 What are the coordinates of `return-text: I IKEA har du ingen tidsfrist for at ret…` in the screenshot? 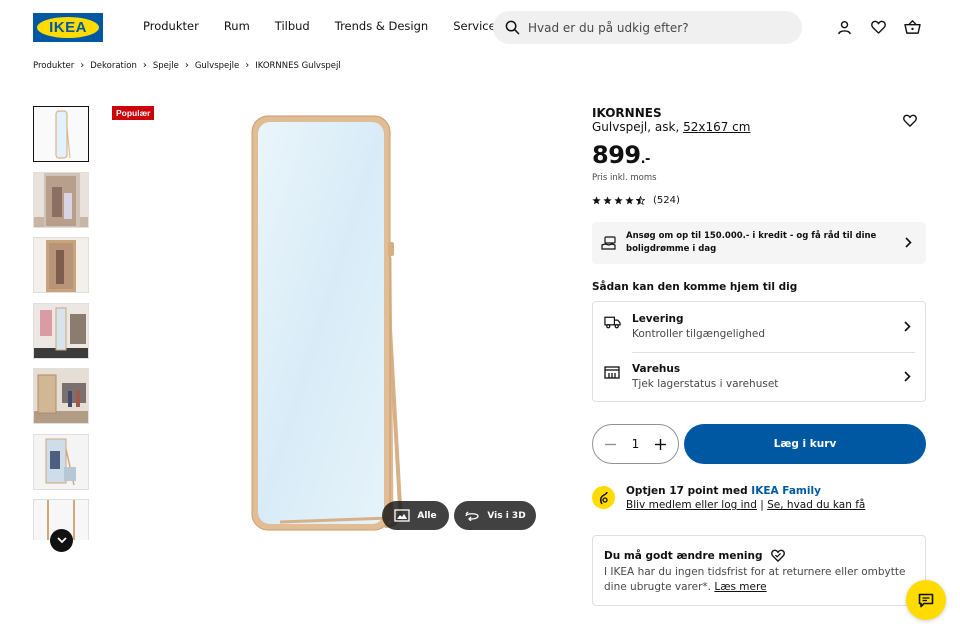 It's located at (759, 580).